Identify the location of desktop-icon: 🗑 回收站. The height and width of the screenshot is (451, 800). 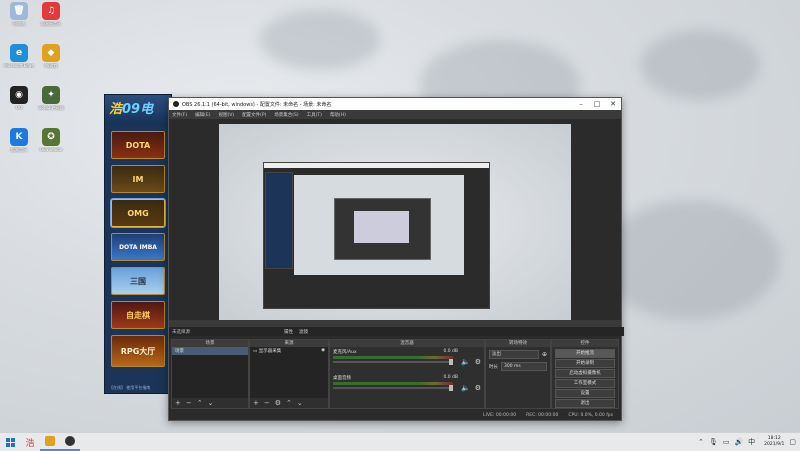
(19, 14).